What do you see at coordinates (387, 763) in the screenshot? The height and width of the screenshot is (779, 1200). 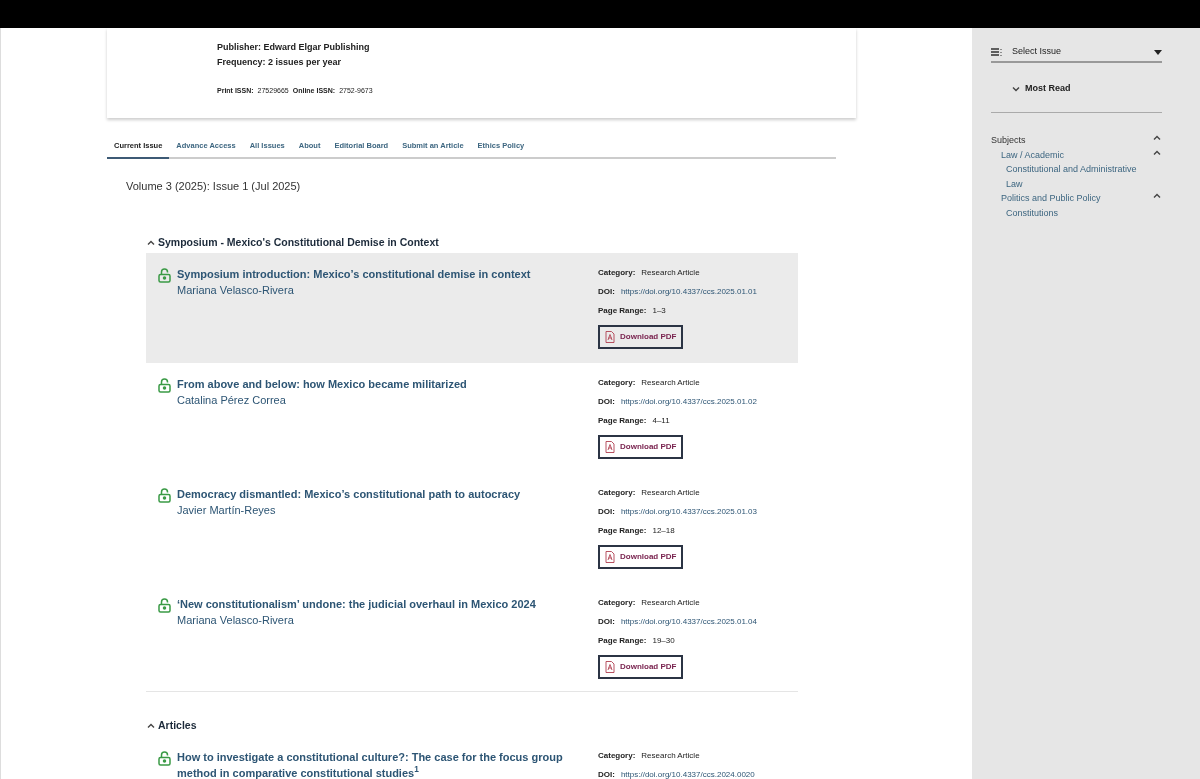 I see `article-title-link: How to investigate a constitutional culture?: The case for the focus group method in comparative constitutional studies$^{1}$` at bounding box center [387, 763].